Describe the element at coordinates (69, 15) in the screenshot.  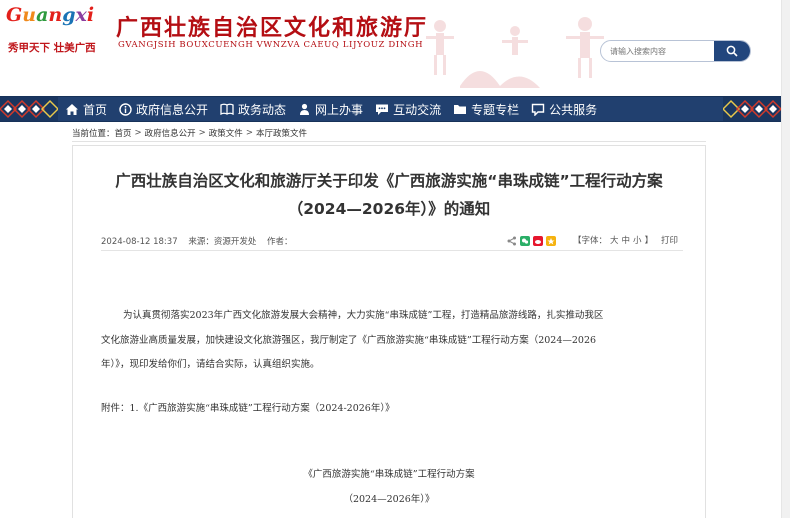
I see `logo-letter: g` at that location.